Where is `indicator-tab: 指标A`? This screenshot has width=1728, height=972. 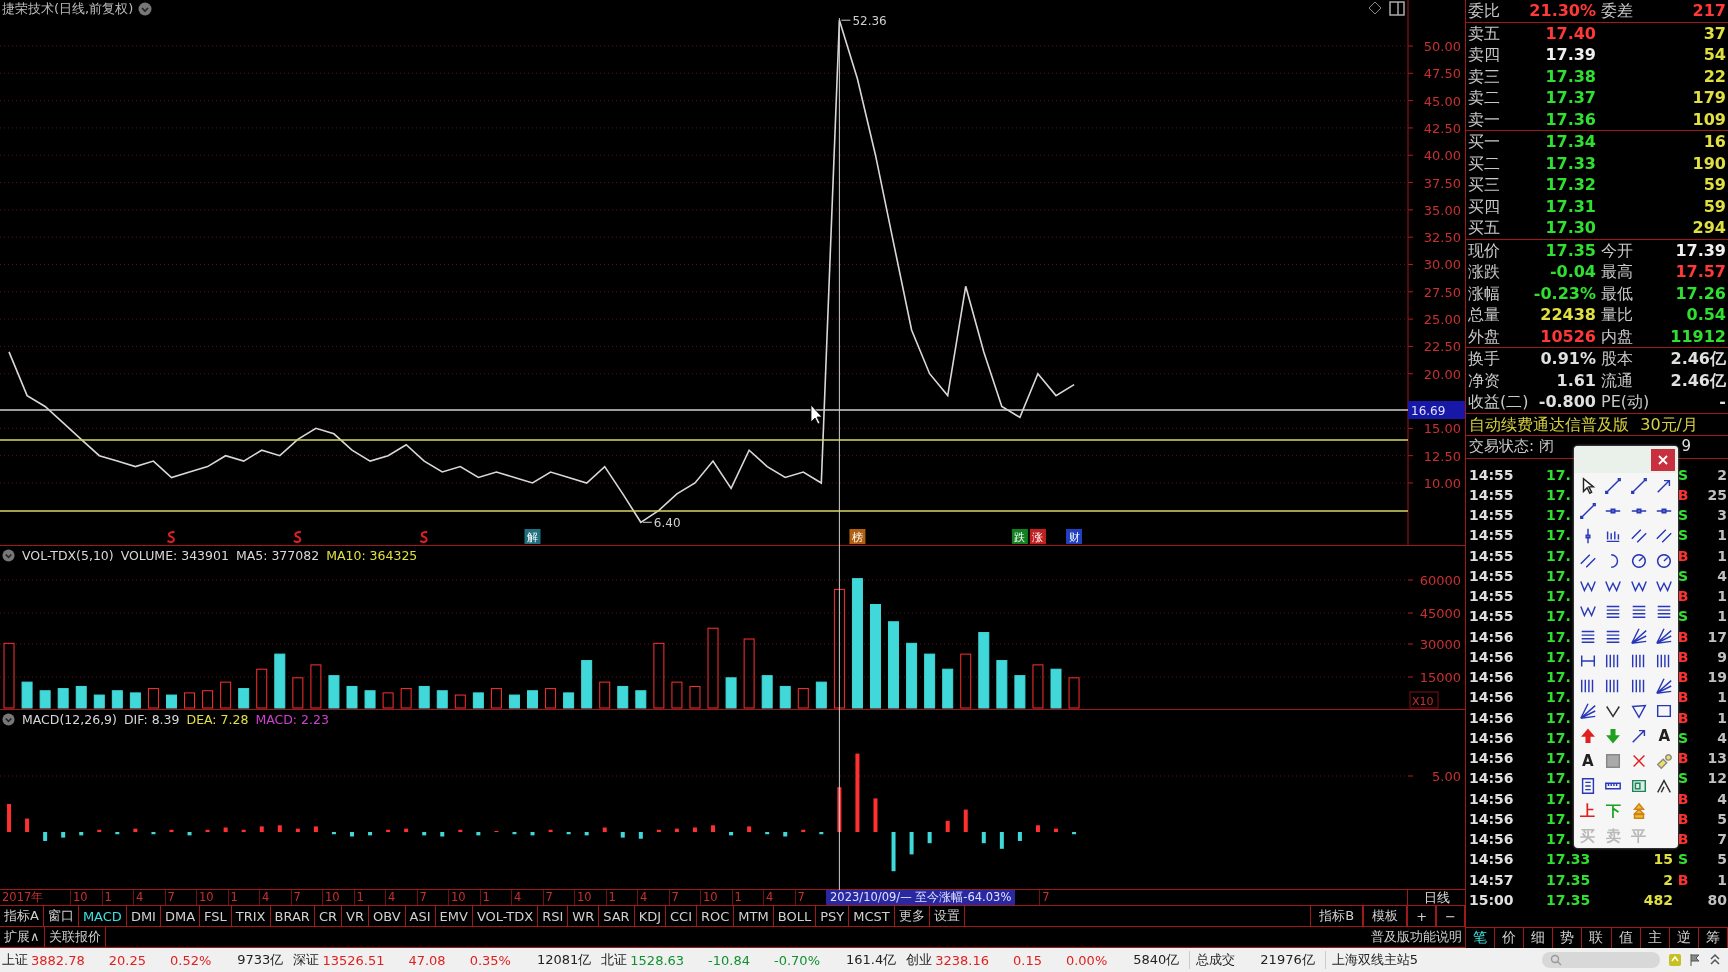
indicator-tab: 指标A is located at coordinates (22, 916).